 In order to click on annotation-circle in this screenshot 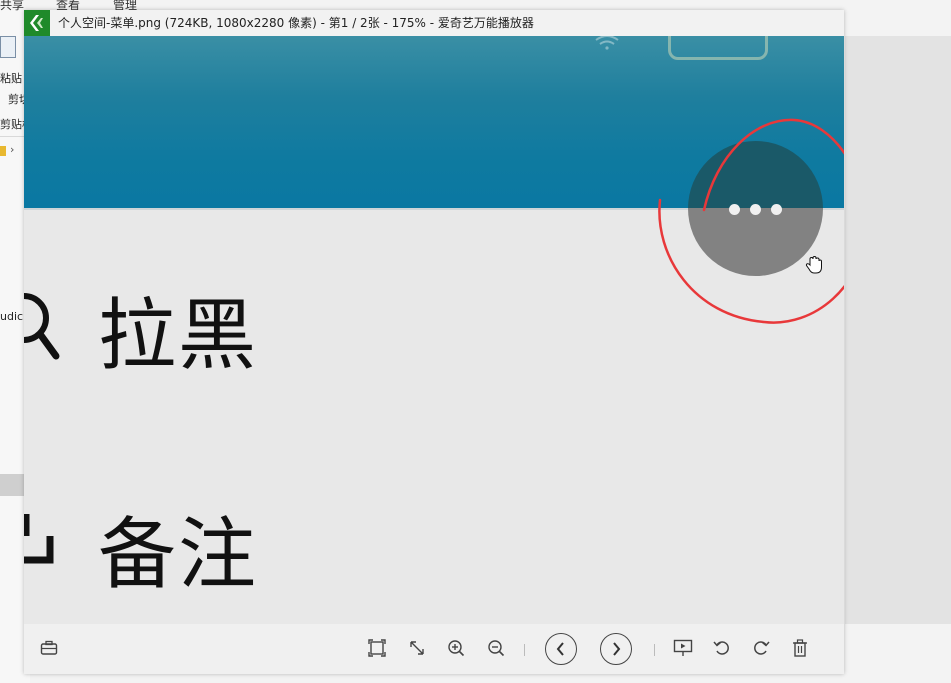, I will do `click(751, 221)`.